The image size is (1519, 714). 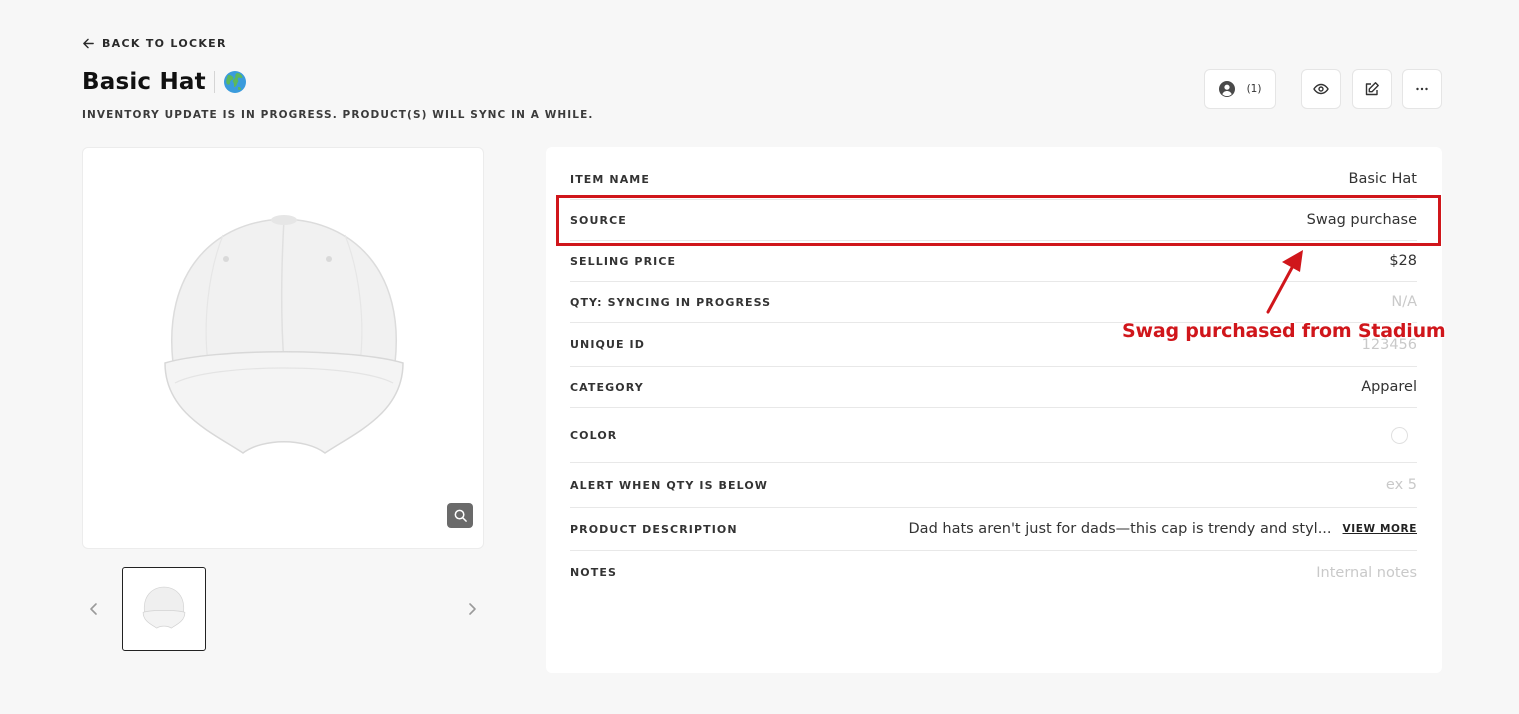 I want to click on user-avatar-icon, so click(x=1226, y=89).